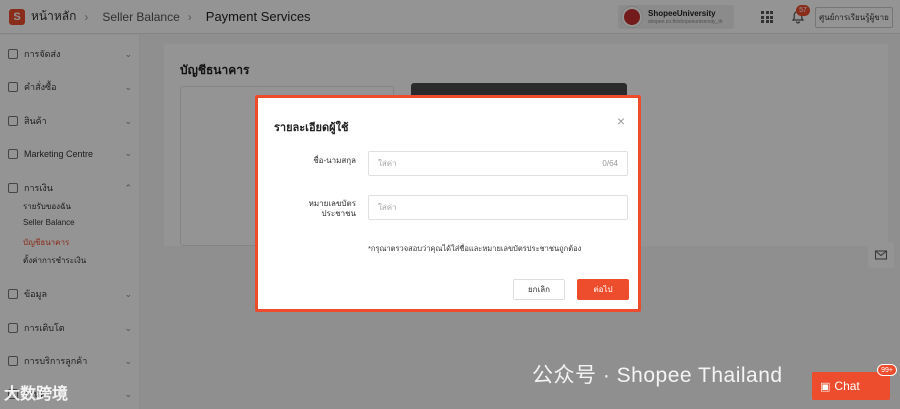 Image resolution: width=900 pixels, height=409 pixels. I want to click on id-card-label: หมายเลขบัตร ประชาชน, so click(316, 209).